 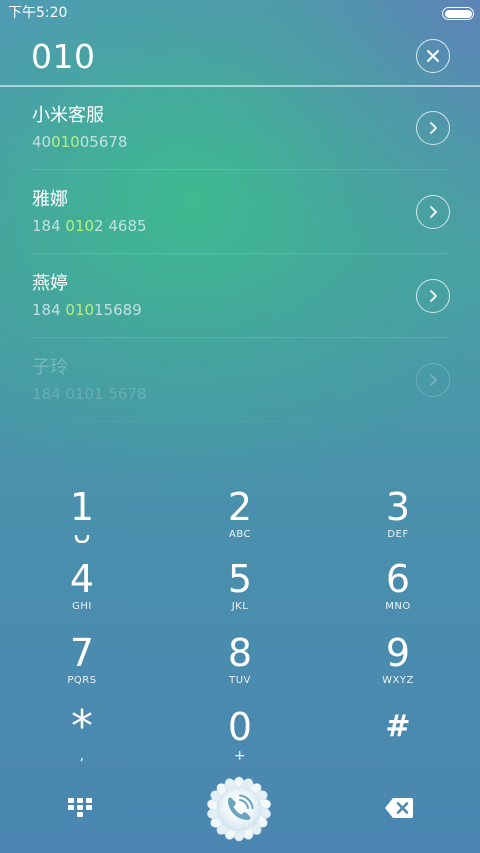 What do you see at coordinates (240, 380) in the screenshot?
I see `contact-list-item: 子玲 184 0101 5678` at bounding box center [240, 380].